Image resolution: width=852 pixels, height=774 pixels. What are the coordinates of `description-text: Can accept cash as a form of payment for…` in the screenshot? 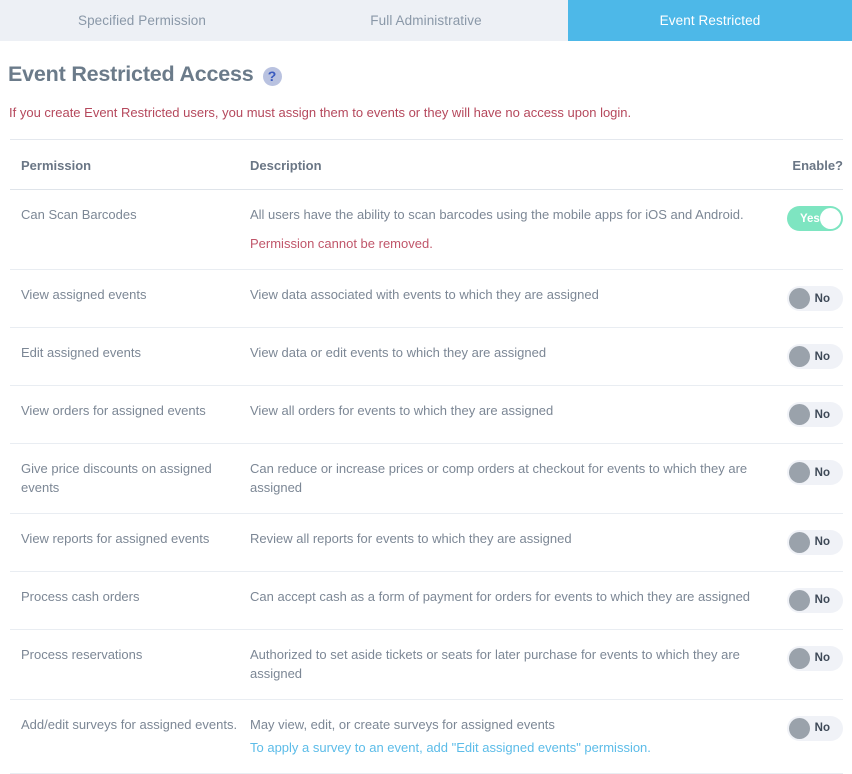 It's located at (500, 597).